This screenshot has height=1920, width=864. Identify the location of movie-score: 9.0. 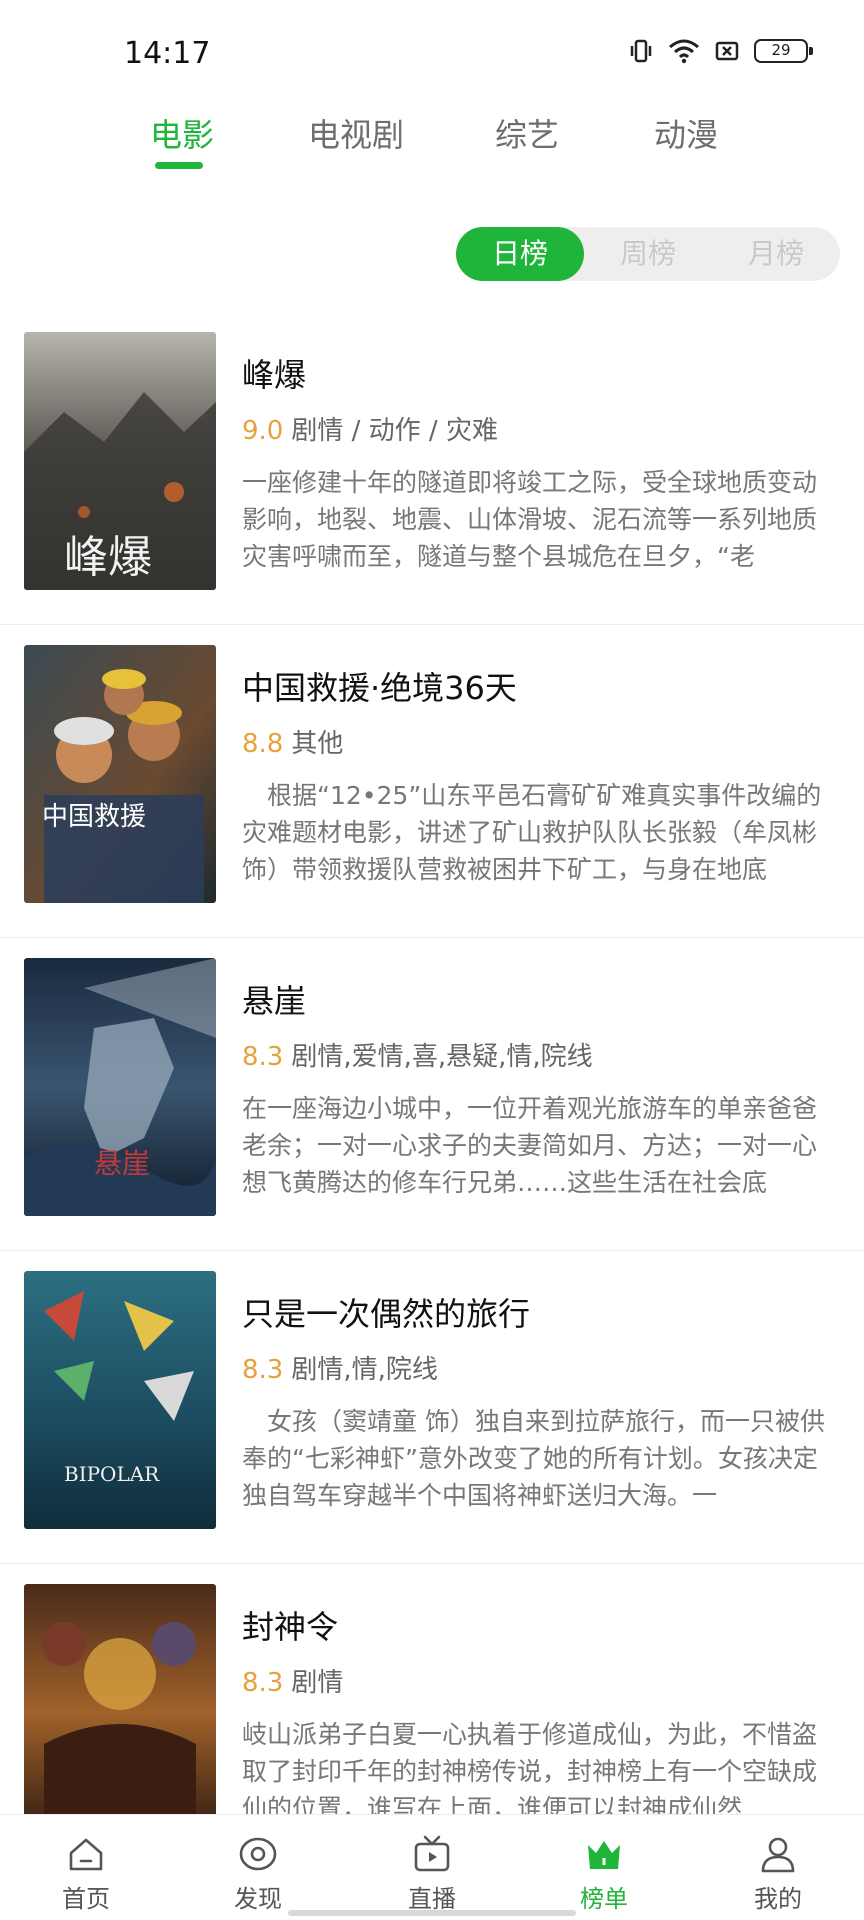
(263, 431).